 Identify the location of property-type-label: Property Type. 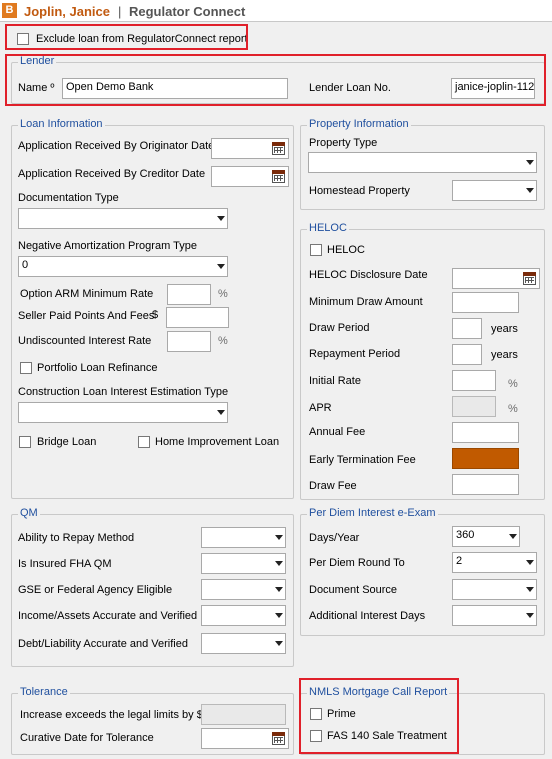
(343, 143).